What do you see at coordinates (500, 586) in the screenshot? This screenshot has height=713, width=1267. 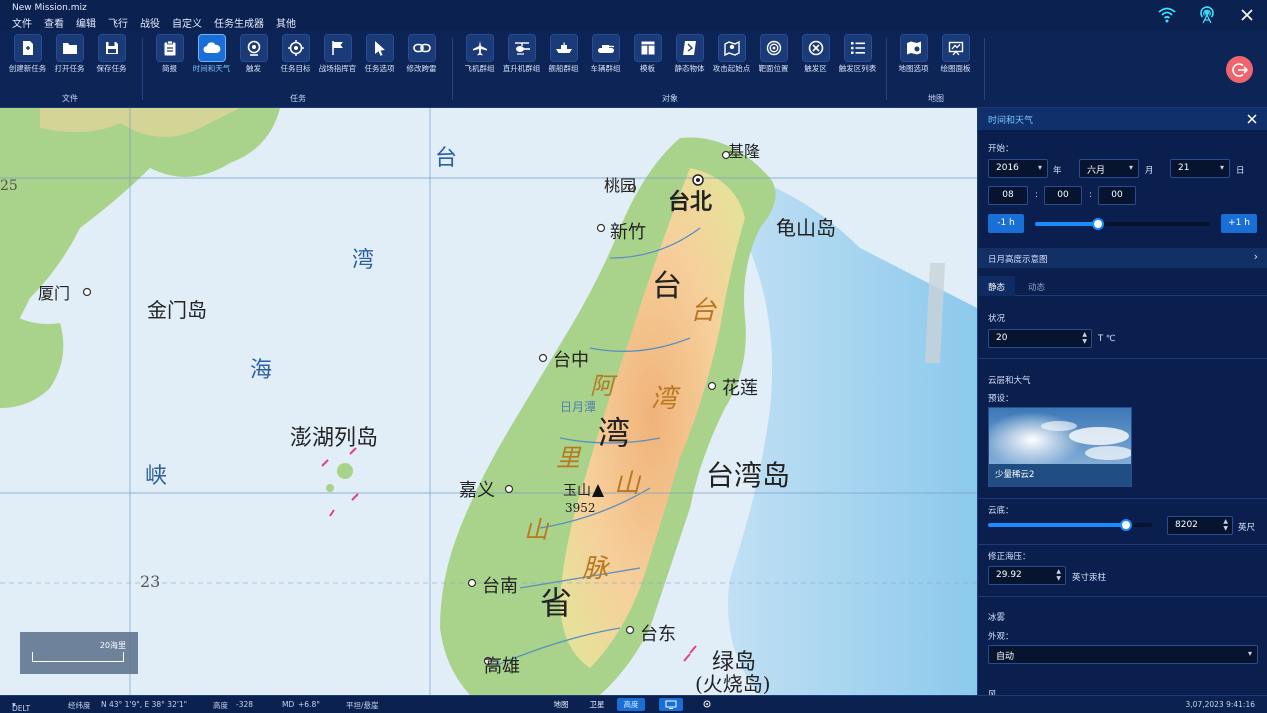 I see `city-label-tainan: 台南` at bounding box center [500, 586].